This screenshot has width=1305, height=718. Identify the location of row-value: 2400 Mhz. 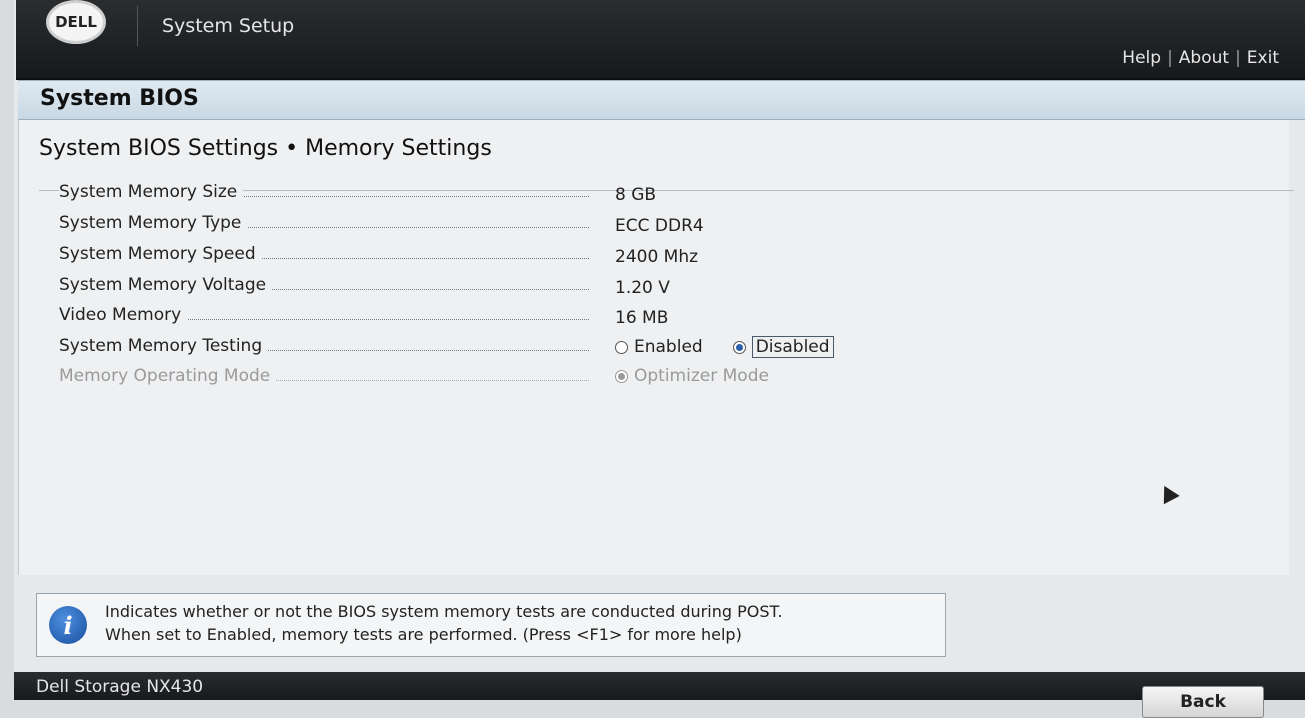
(657, 257).